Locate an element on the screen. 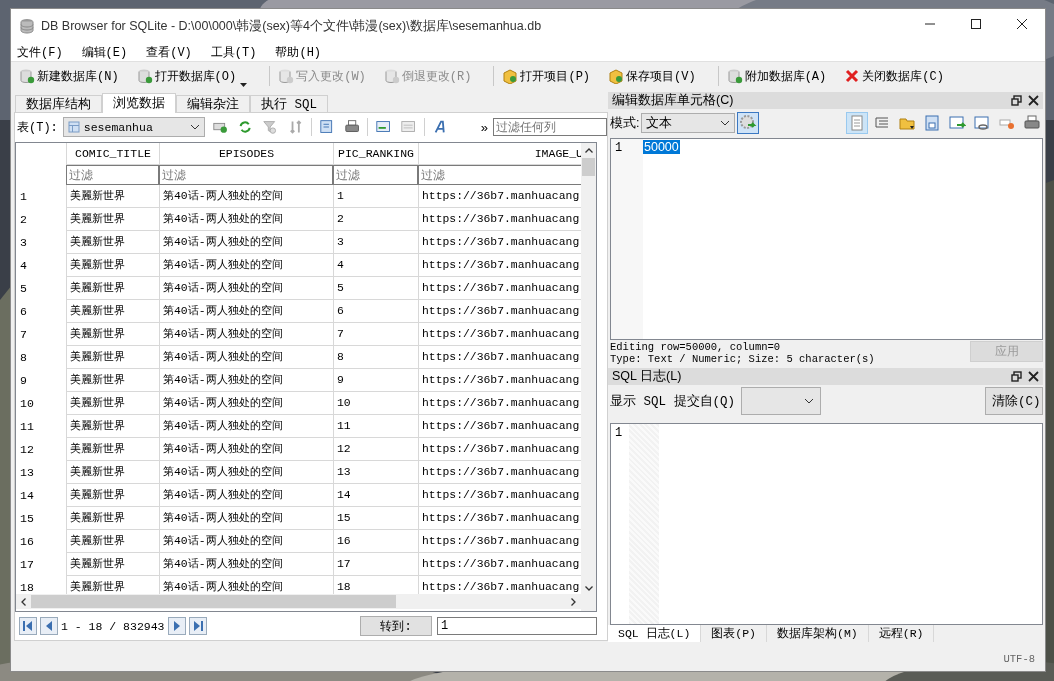  row-number: 11 is located at coordinates (27, 427).